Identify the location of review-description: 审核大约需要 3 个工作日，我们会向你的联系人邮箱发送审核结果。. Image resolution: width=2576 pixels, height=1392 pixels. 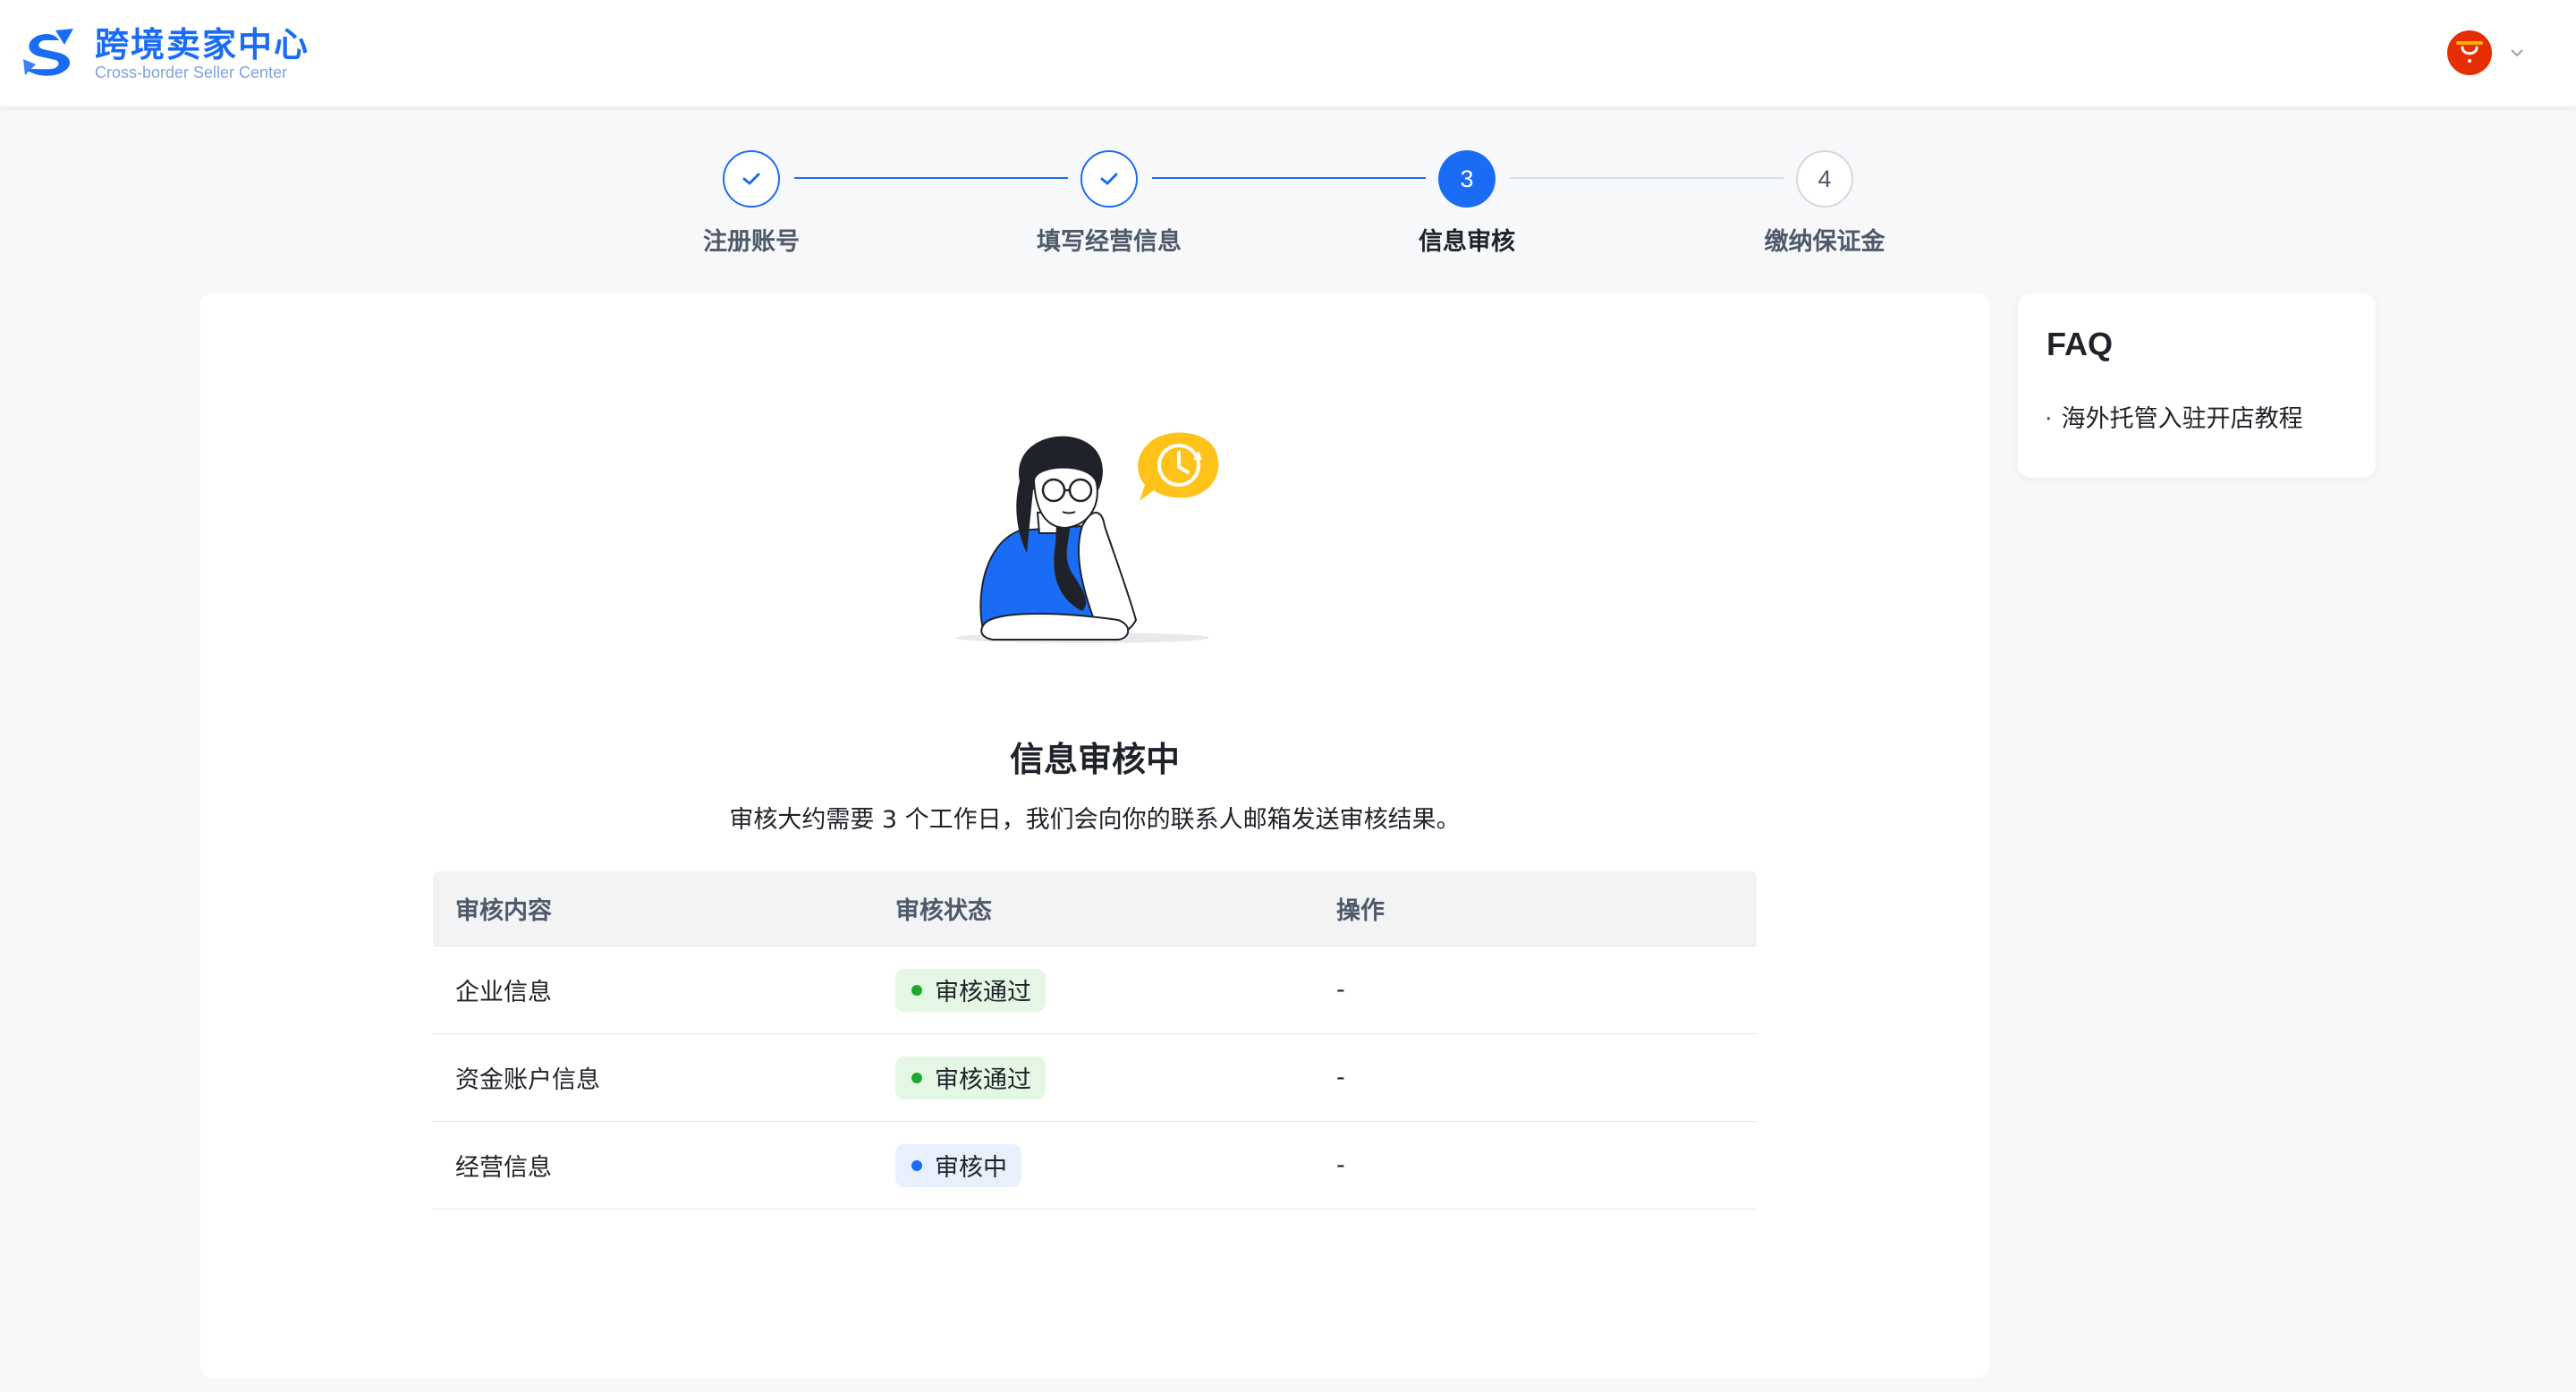
(1095, 820).